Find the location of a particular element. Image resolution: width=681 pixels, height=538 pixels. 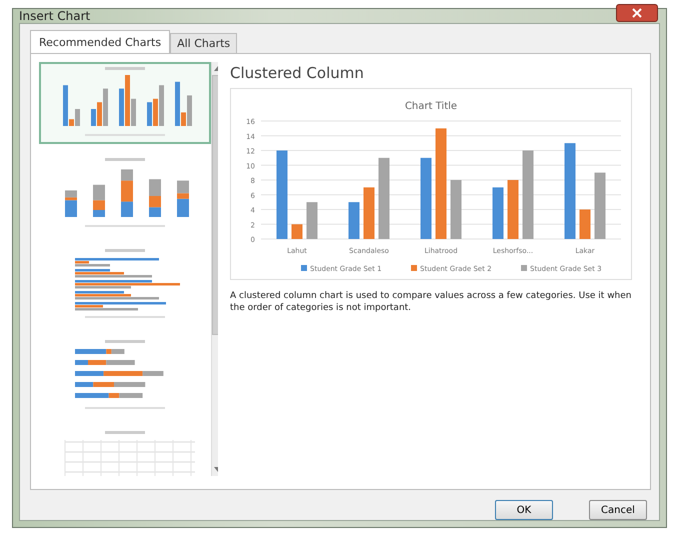

close-icon is located at coordinates (637, 13).